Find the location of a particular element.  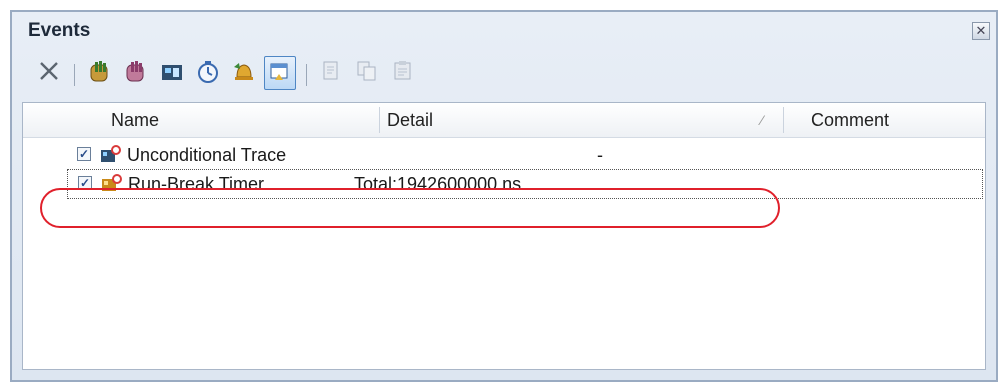

disabled-paste-icon is located at coordinates (404, 73).